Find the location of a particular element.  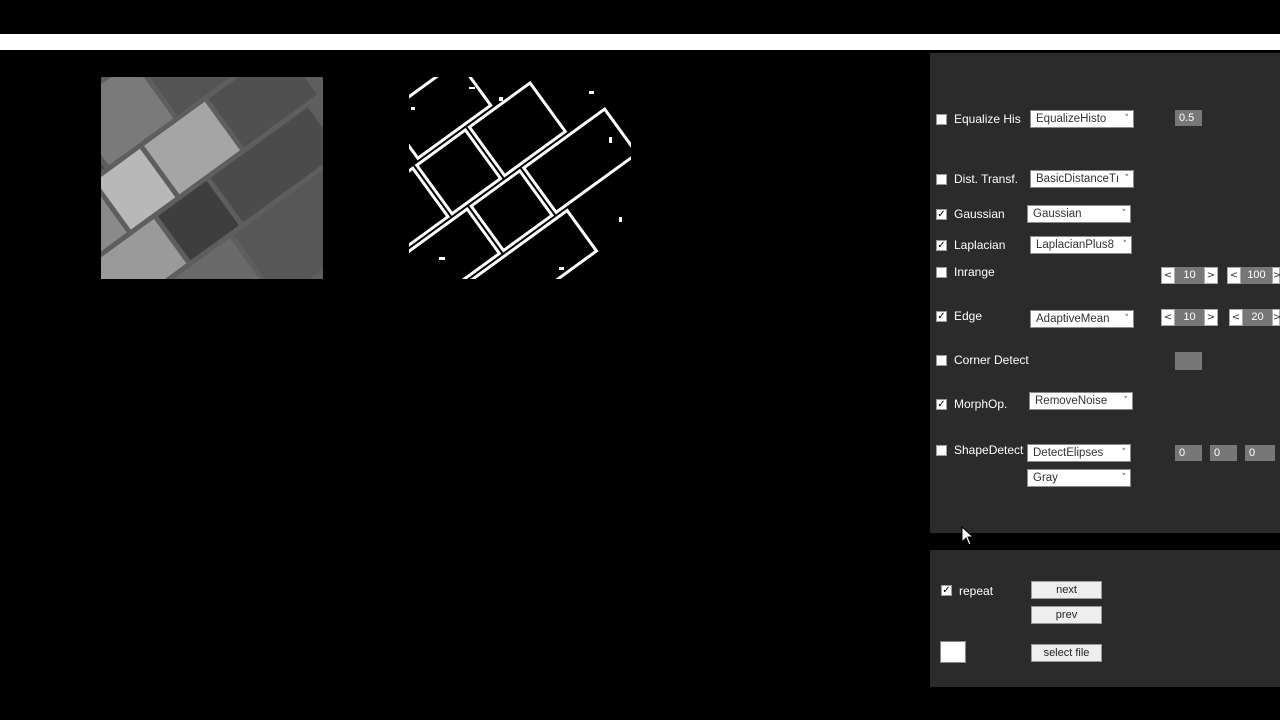

gaussian-combo-value: Gaussian is located at coordinates (1057, 214).